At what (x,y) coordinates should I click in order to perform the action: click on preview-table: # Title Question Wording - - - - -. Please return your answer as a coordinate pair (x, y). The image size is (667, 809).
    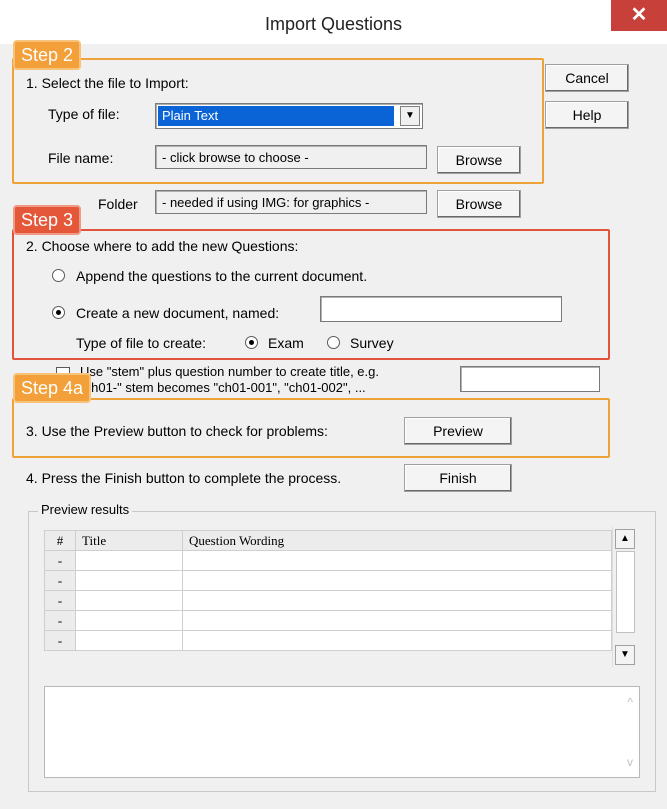
    Looking at the image, I should click on (328, 590).